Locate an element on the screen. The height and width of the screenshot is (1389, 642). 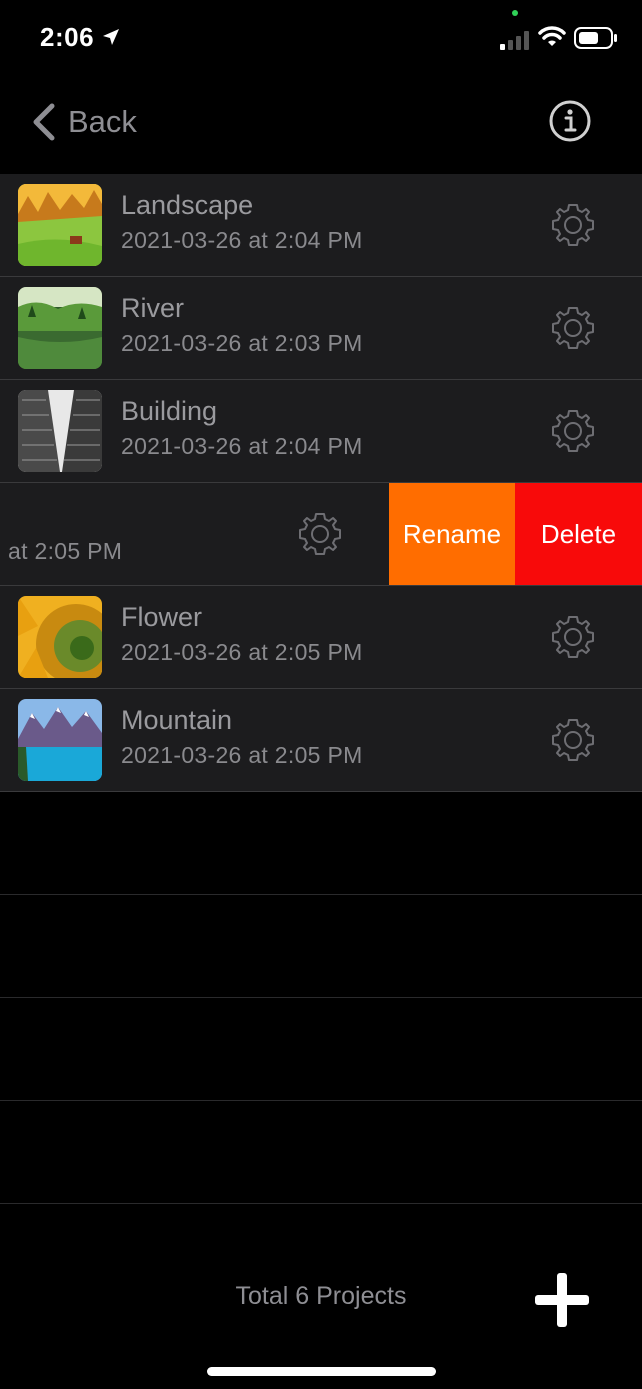
river-thumbnail is located at coordinates (60, 328).